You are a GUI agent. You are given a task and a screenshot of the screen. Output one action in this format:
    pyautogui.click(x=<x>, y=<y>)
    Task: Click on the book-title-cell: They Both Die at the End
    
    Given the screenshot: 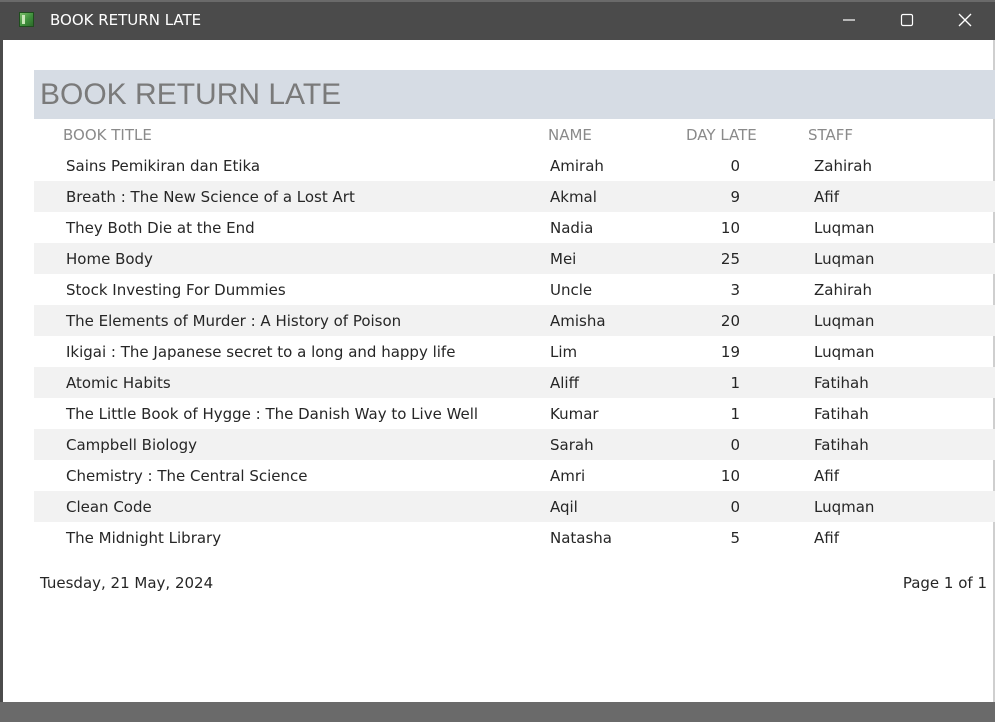 What is the action you would take?
    pyautogui.click(x=160, y=228)
    